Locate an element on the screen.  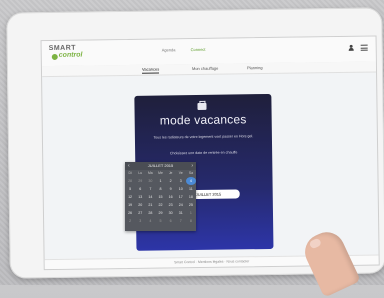
day-cell: 19 is located at coordinates (130, 205).